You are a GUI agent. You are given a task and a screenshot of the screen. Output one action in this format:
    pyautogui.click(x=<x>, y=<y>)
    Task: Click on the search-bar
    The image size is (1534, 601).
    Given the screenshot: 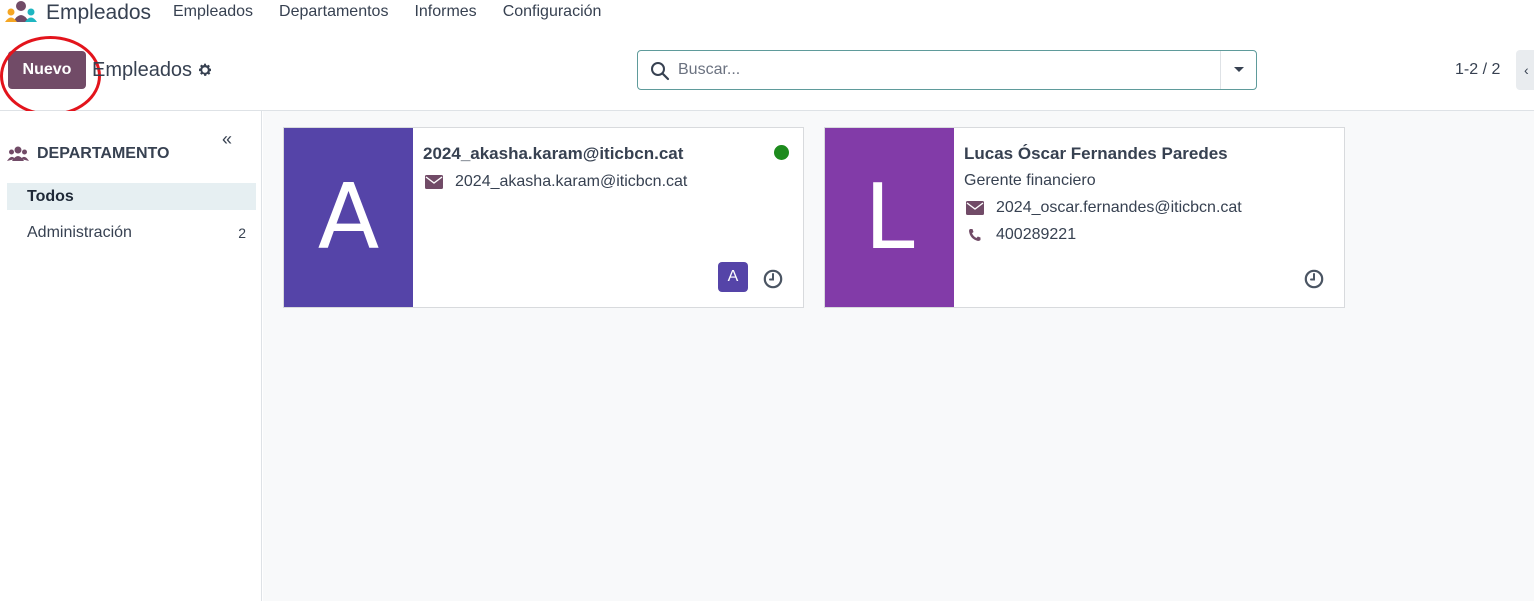 What is the action you would take?
    pyautogui.click(x=947, y=70)
    